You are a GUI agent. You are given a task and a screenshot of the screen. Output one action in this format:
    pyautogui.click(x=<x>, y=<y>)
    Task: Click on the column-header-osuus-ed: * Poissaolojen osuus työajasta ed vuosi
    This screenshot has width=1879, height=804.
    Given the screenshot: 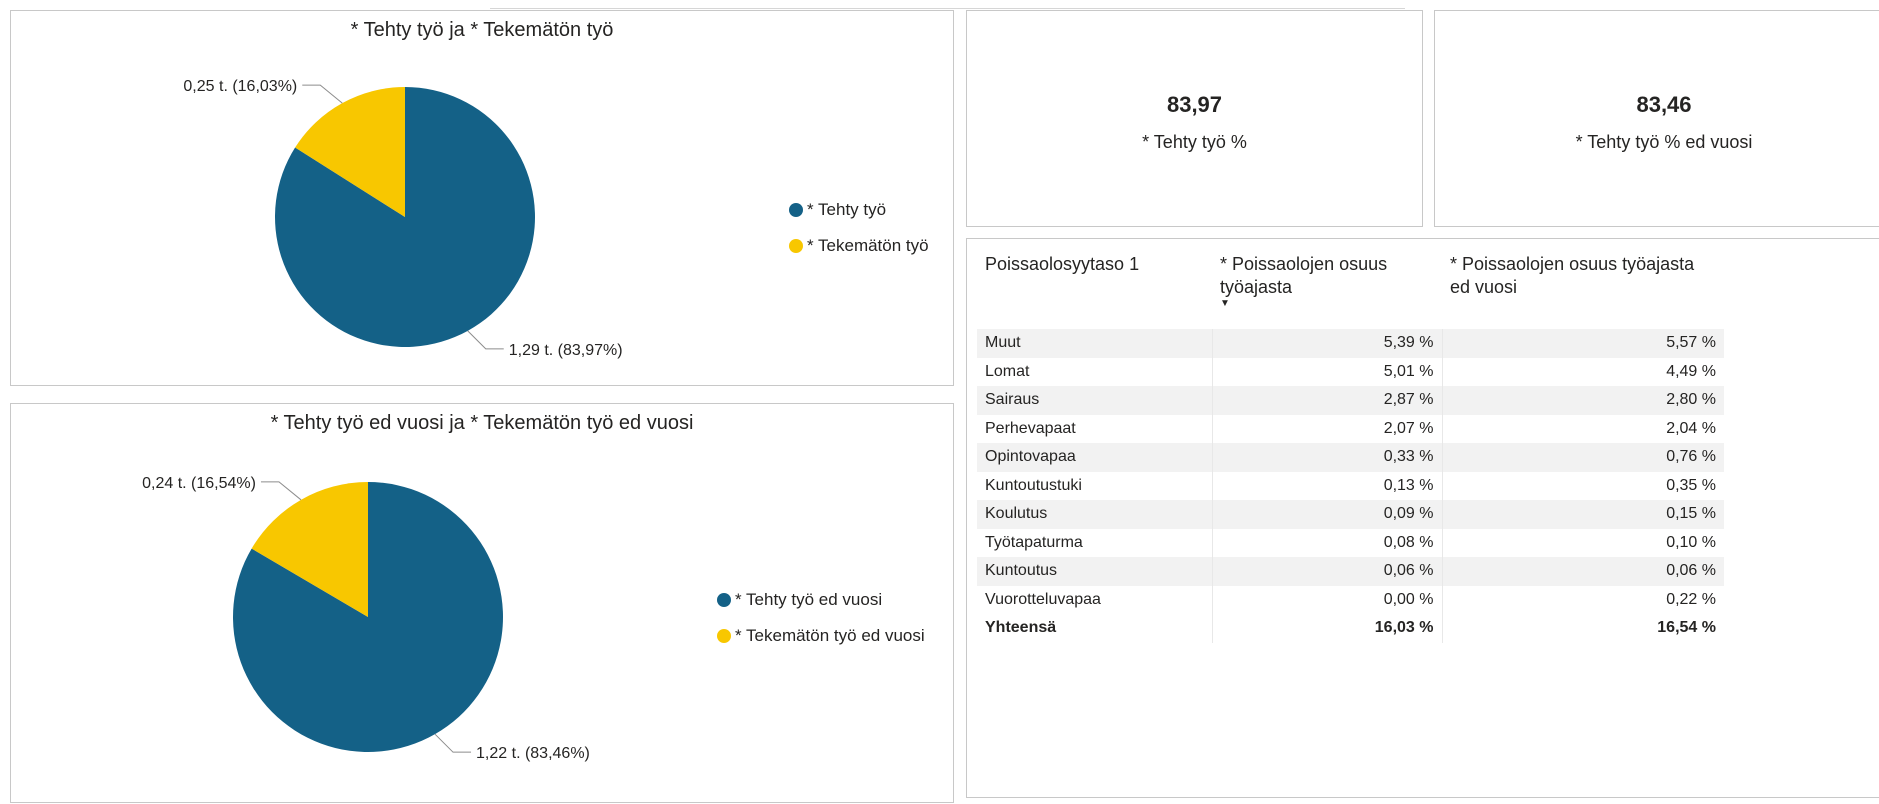 What is the action you would take?
    pyautogui.click(x=1583, y=291)
    